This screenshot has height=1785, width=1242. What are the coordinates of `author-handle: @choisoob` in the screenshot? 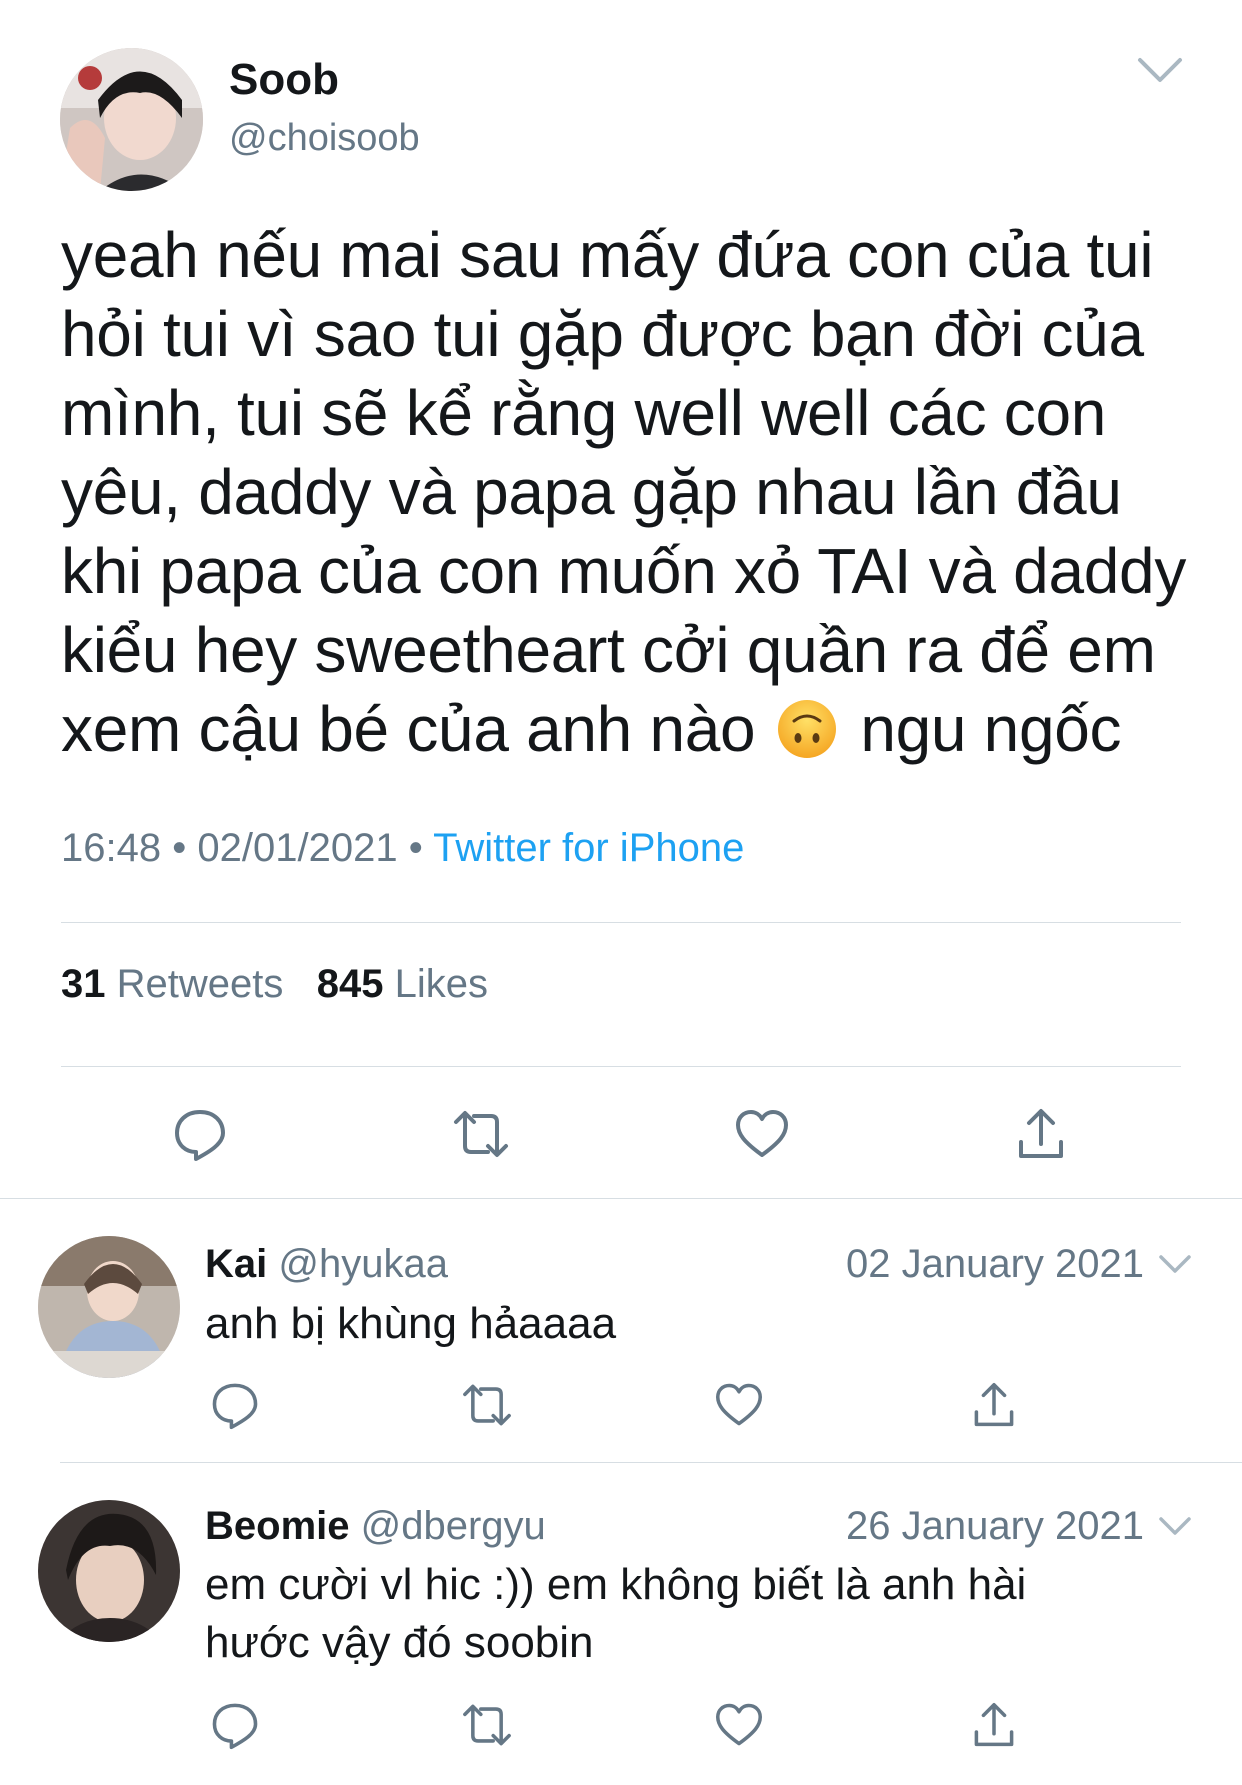 It's located at (324, 138).